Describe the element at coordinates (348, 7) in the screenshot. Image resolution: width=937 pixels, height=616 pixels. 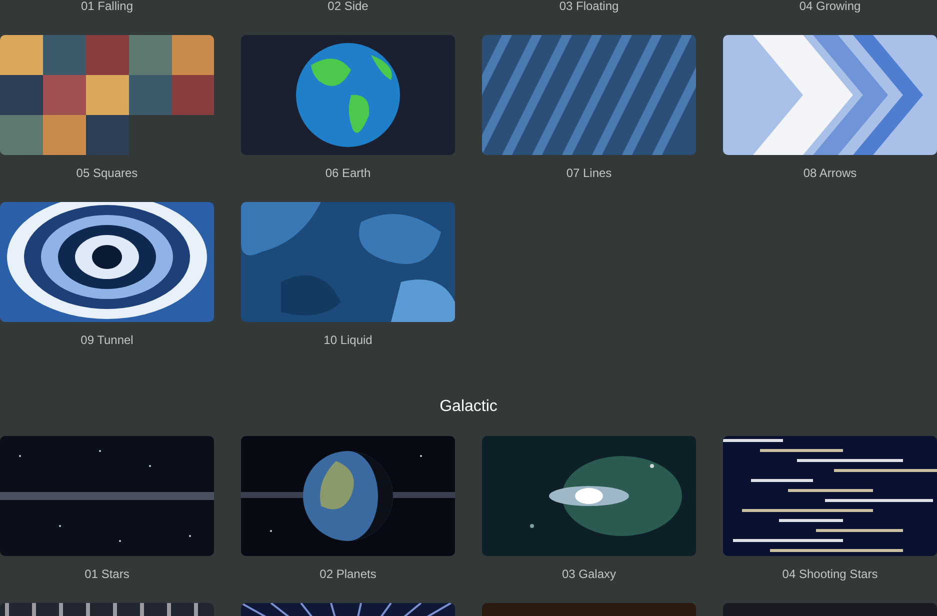
I see `thumbnail-label: 02 Side` at that location.